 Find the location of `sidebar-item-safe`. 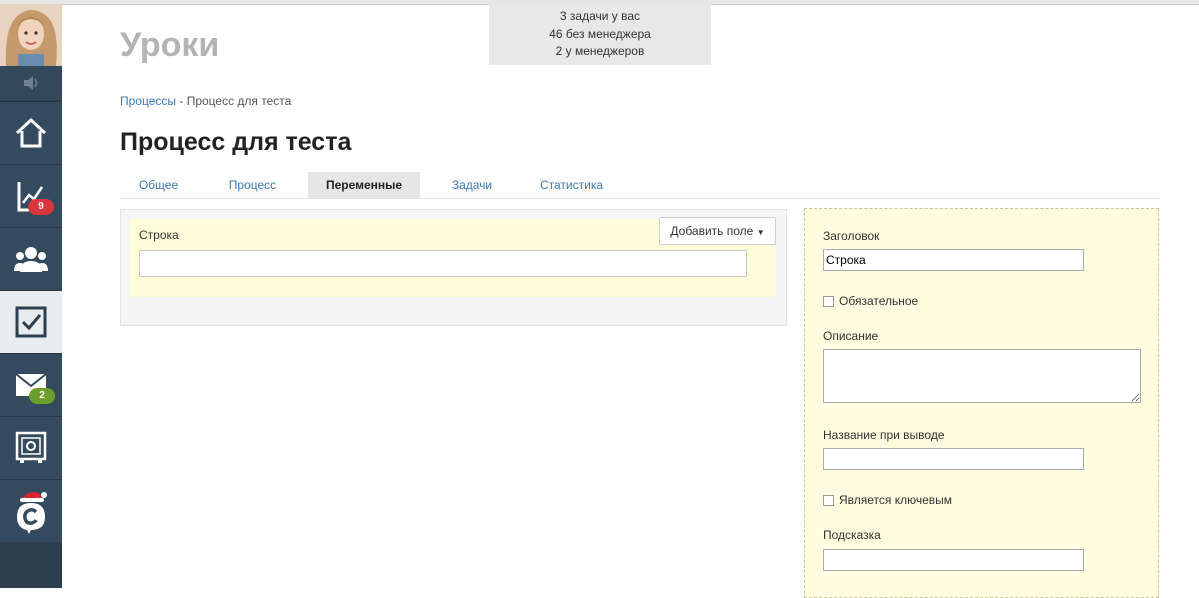

sidebar-item-safe is located at coordinates (31, 447).